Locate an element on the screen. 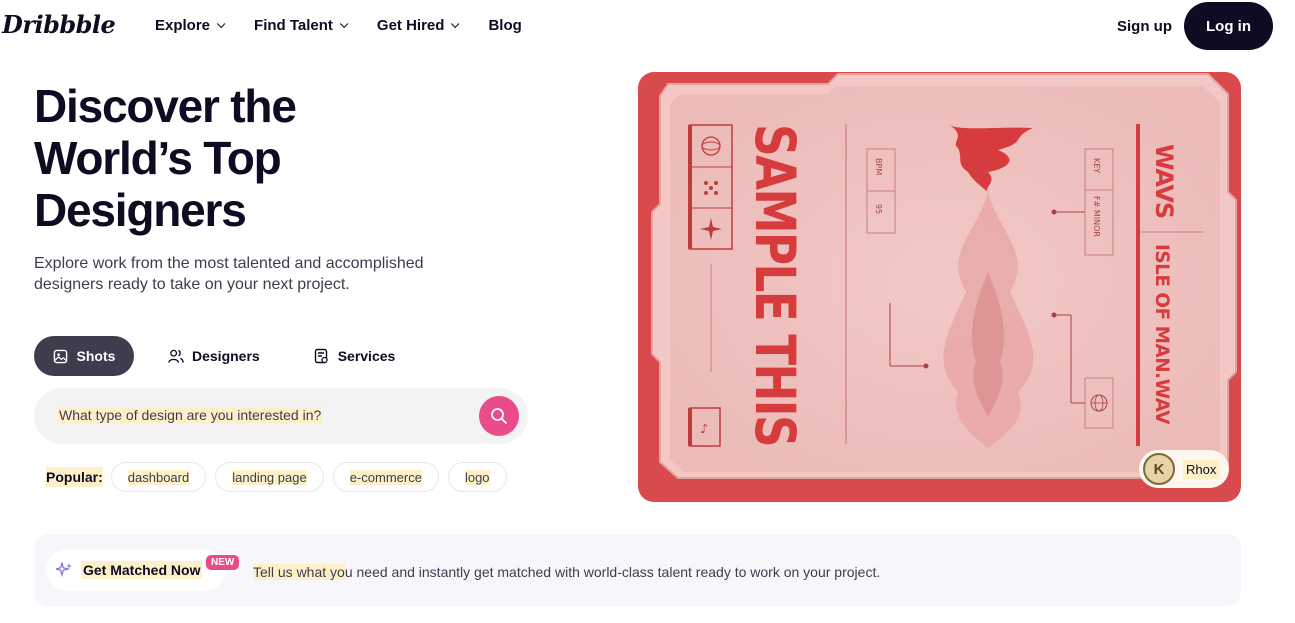 The width and height of the screenshot is (1295, 623). new-badge: NEW is located at coordinates (223, 562).